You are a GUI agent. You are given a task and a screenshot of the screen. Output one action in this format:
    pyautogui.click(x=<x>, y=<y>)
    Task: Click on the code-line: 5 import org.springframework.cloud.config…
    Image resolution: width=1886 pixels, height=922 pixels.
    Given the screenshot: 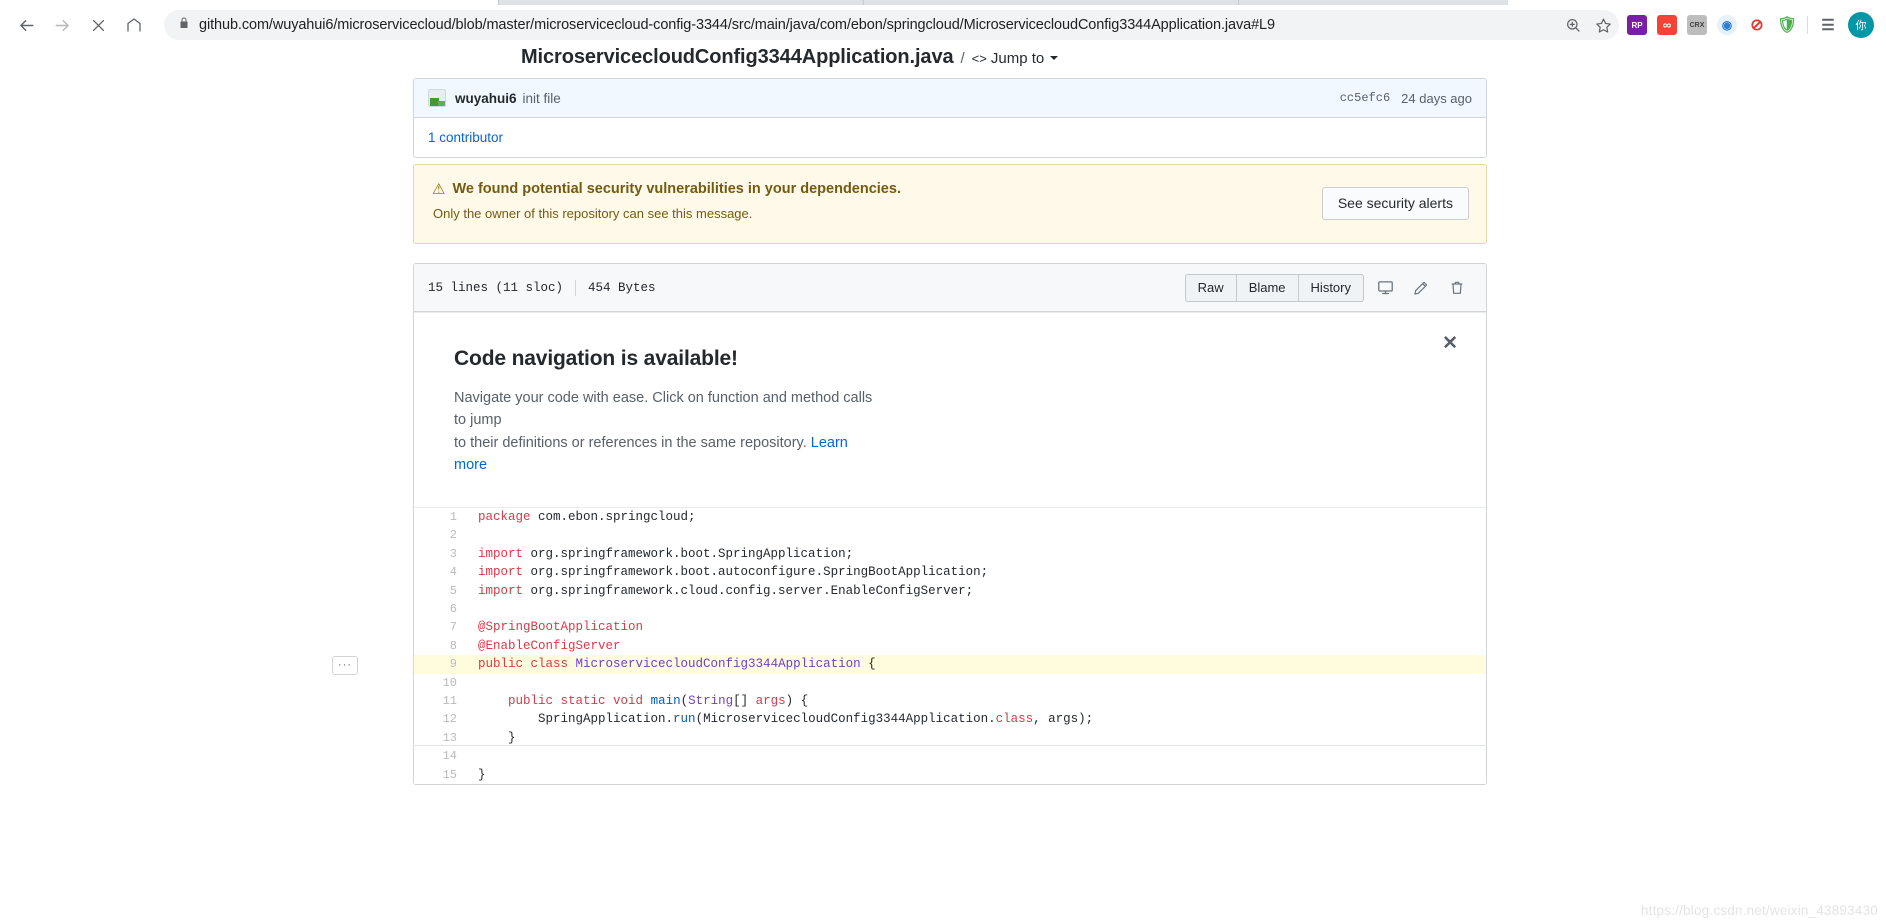 What is the action you would take?
    pyautogui.click(x=950, y=591)
    